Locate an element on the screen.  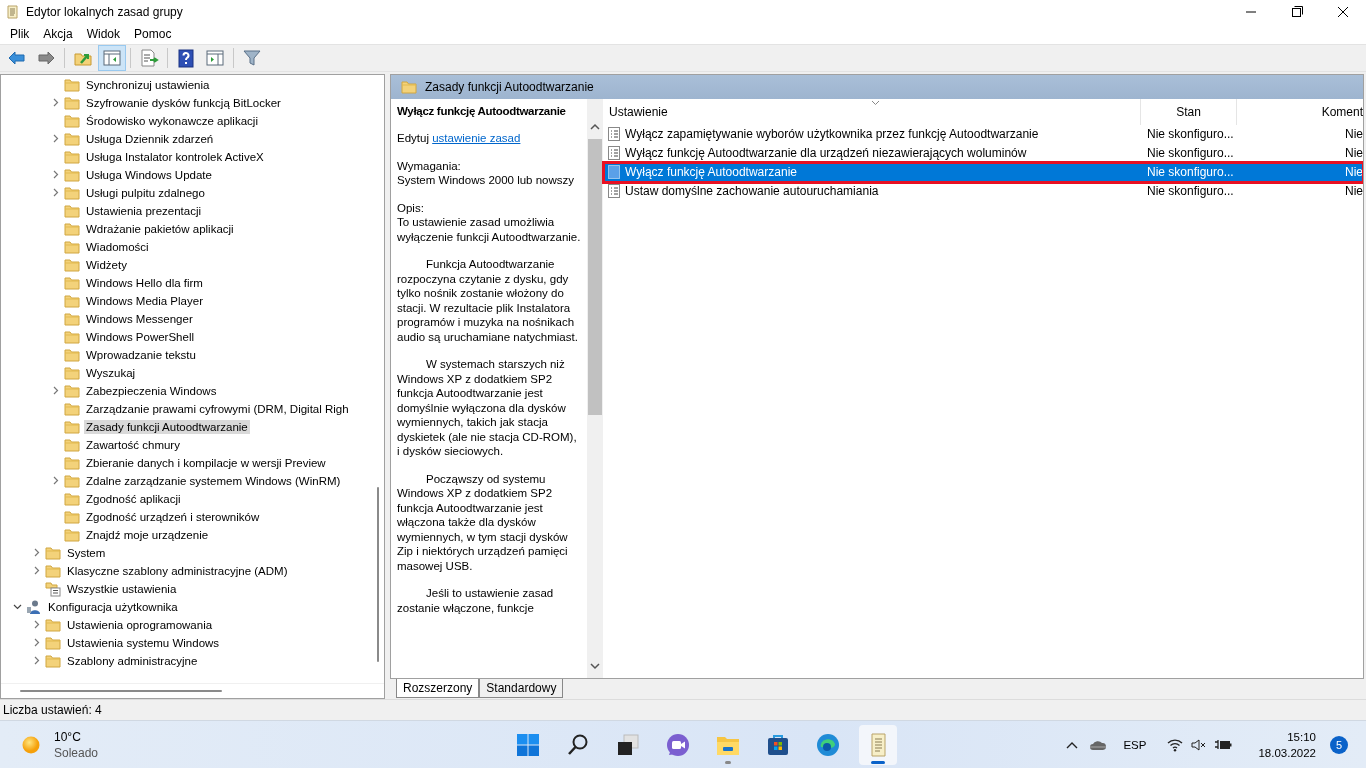
tree-item: Zarządzanie prawami cyfrowymi (DRM, Digital Righ is located at coordinates (217, 408).